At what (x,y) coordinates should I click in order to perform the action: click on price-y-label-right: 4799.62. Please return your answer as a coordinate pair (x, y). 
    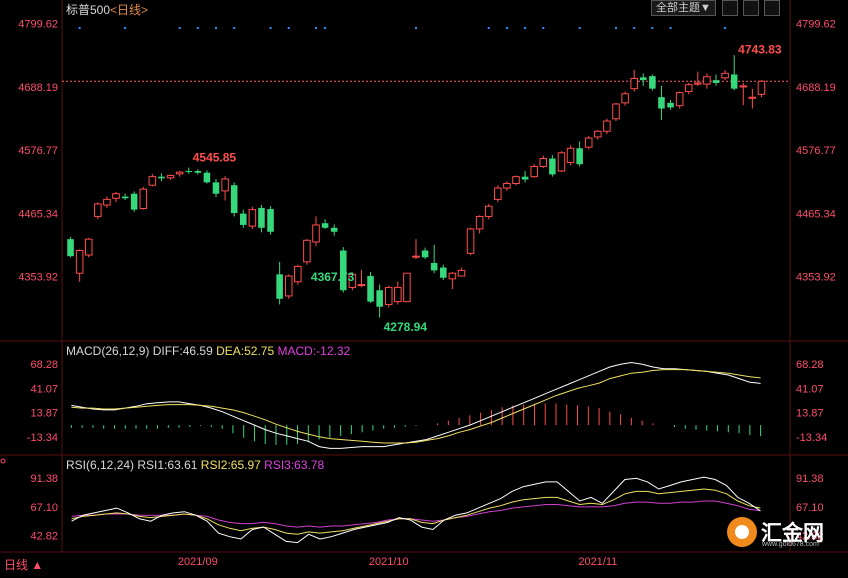
    Looking at the image, I should click on (816, 25).